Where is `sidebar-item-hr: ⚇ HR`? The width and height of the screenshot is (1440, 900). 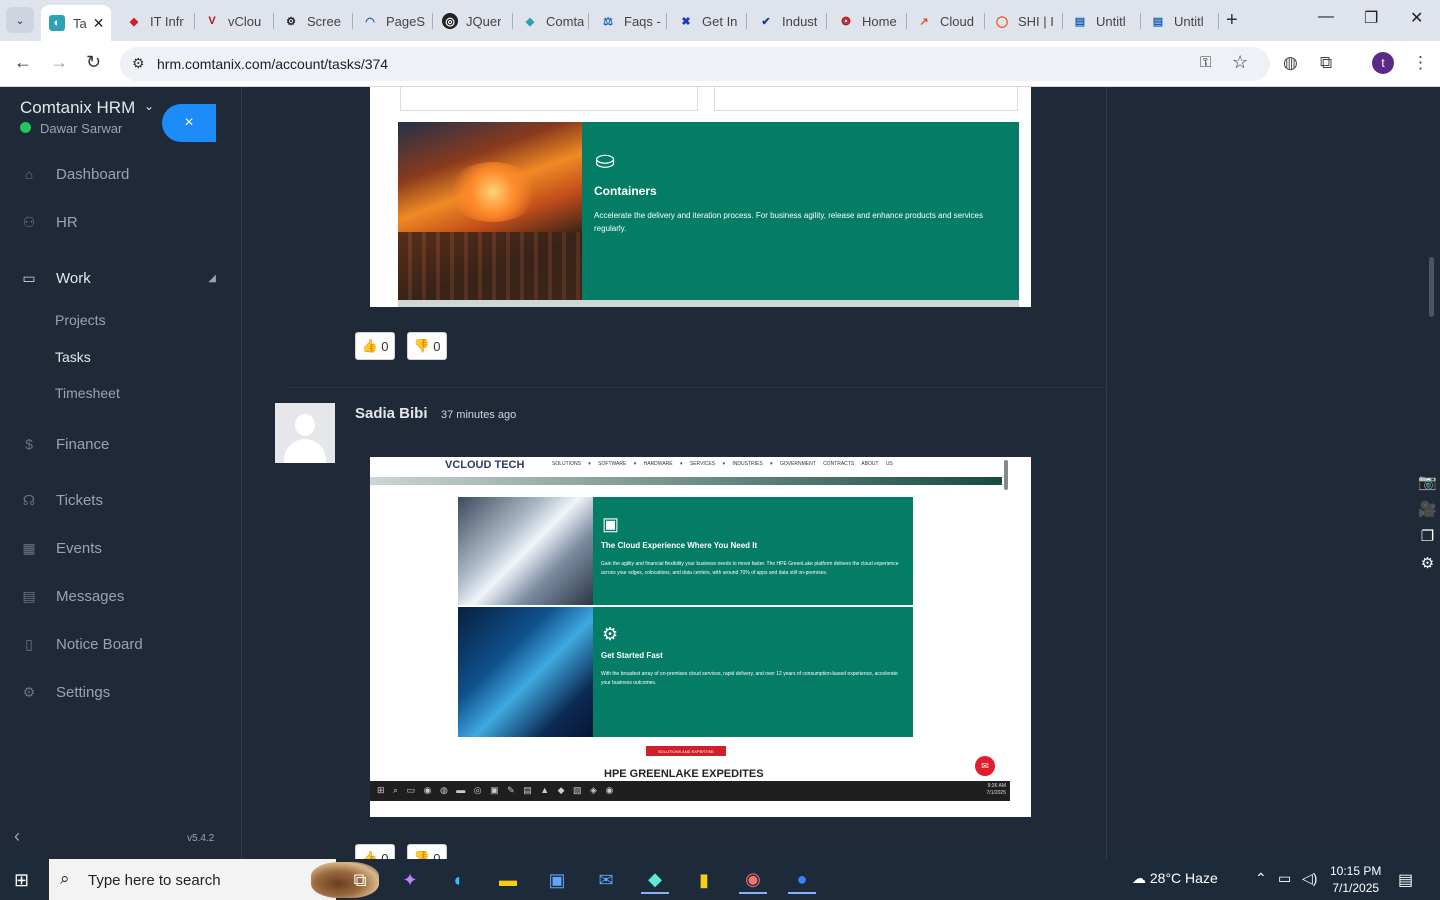 sidebar-item-hr: ⚇ HR is located at coordinates (108, 222).